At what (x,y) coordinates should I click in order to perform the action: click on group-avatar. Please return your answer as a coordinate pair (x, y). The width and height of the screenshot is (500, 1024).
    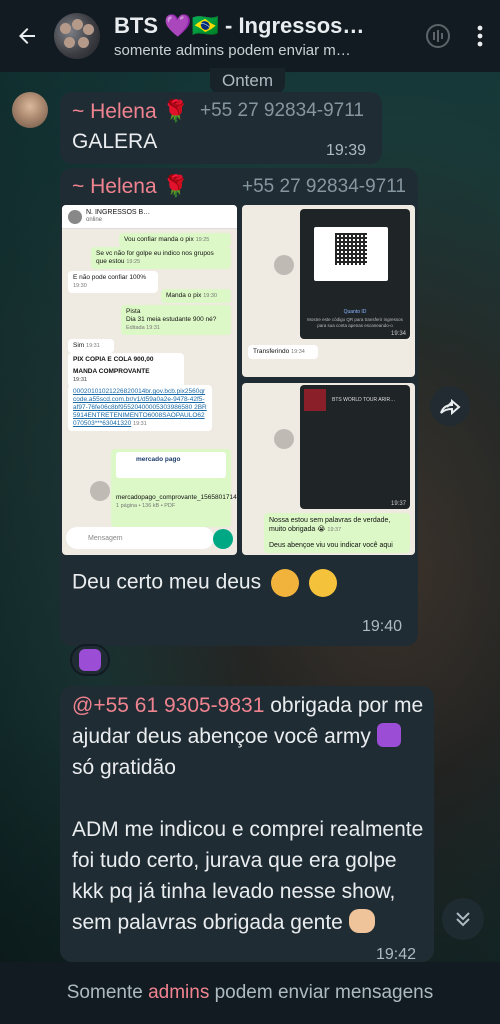
    Looking at the image, I should click on (77, 36).